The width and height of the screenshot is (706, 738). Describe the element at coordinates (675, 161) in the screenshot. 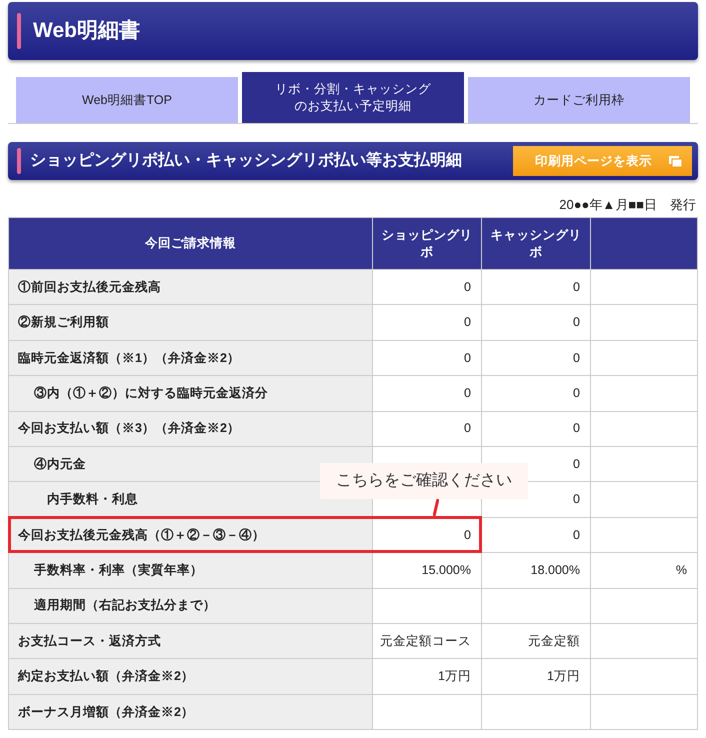

I see `window-icon` at that location.